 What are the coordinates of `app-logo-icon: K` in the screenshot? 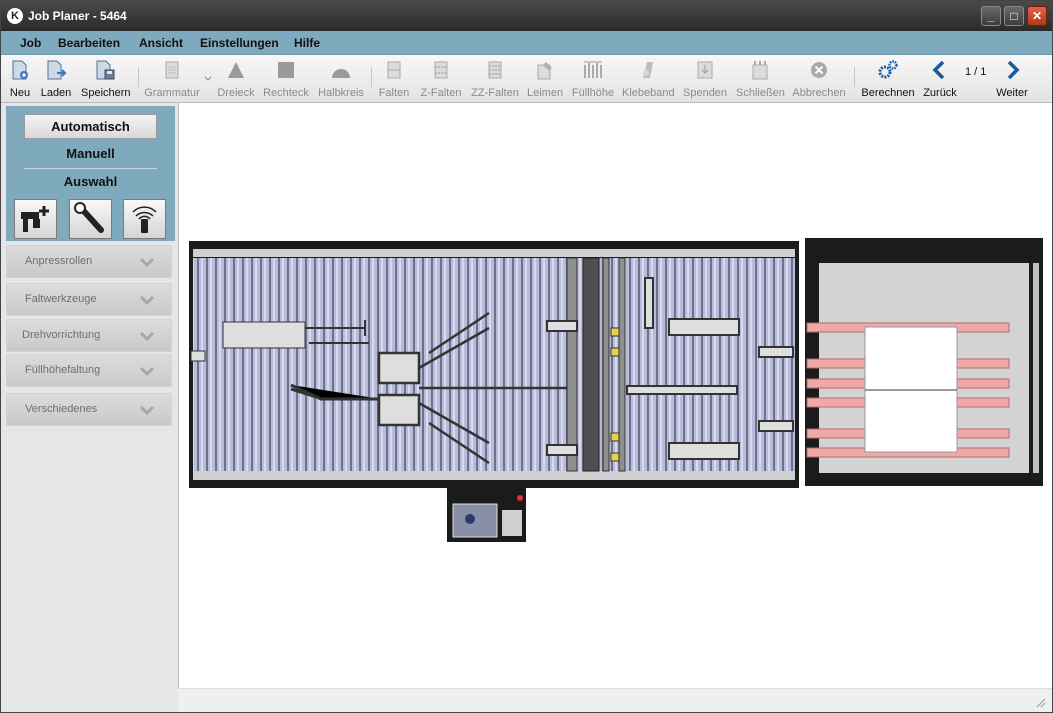 It's located at (15, 16).